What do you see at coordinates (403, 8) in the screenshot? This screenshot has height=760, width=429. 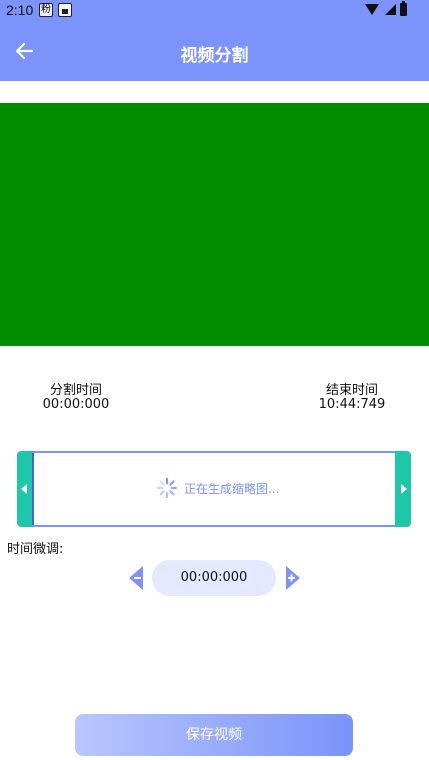 I see `battery-icon` at bounding box center [403, 8].